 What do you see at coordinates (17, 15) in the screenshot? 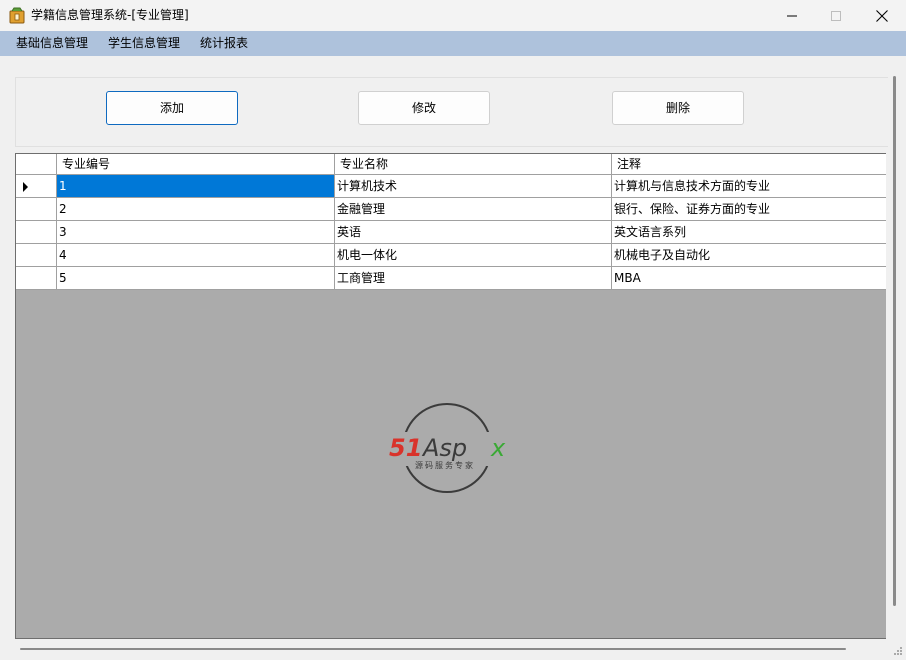
I see `app-package-icon` at bounding box center [17, 15].